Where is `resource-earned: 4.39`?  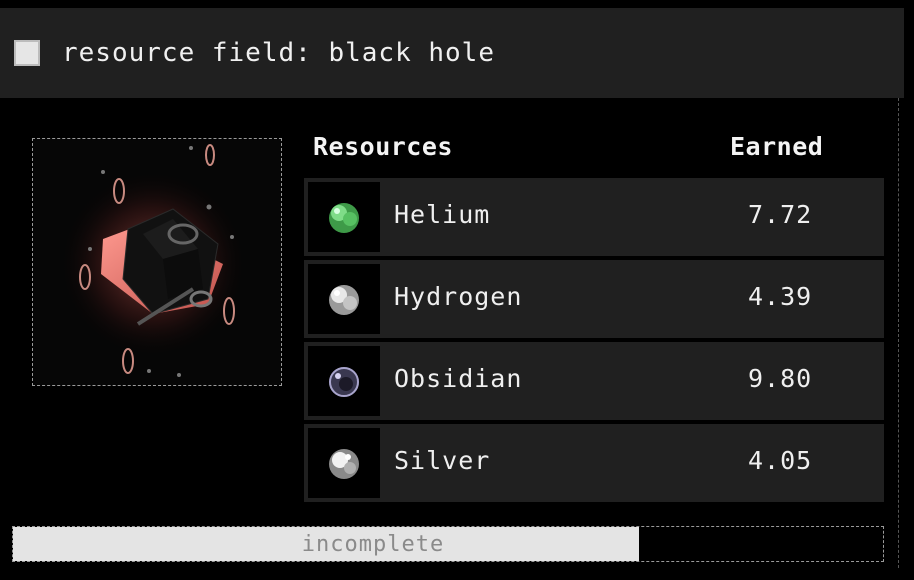 resource-earned: 4.39 is located at coordinates (780, 296).